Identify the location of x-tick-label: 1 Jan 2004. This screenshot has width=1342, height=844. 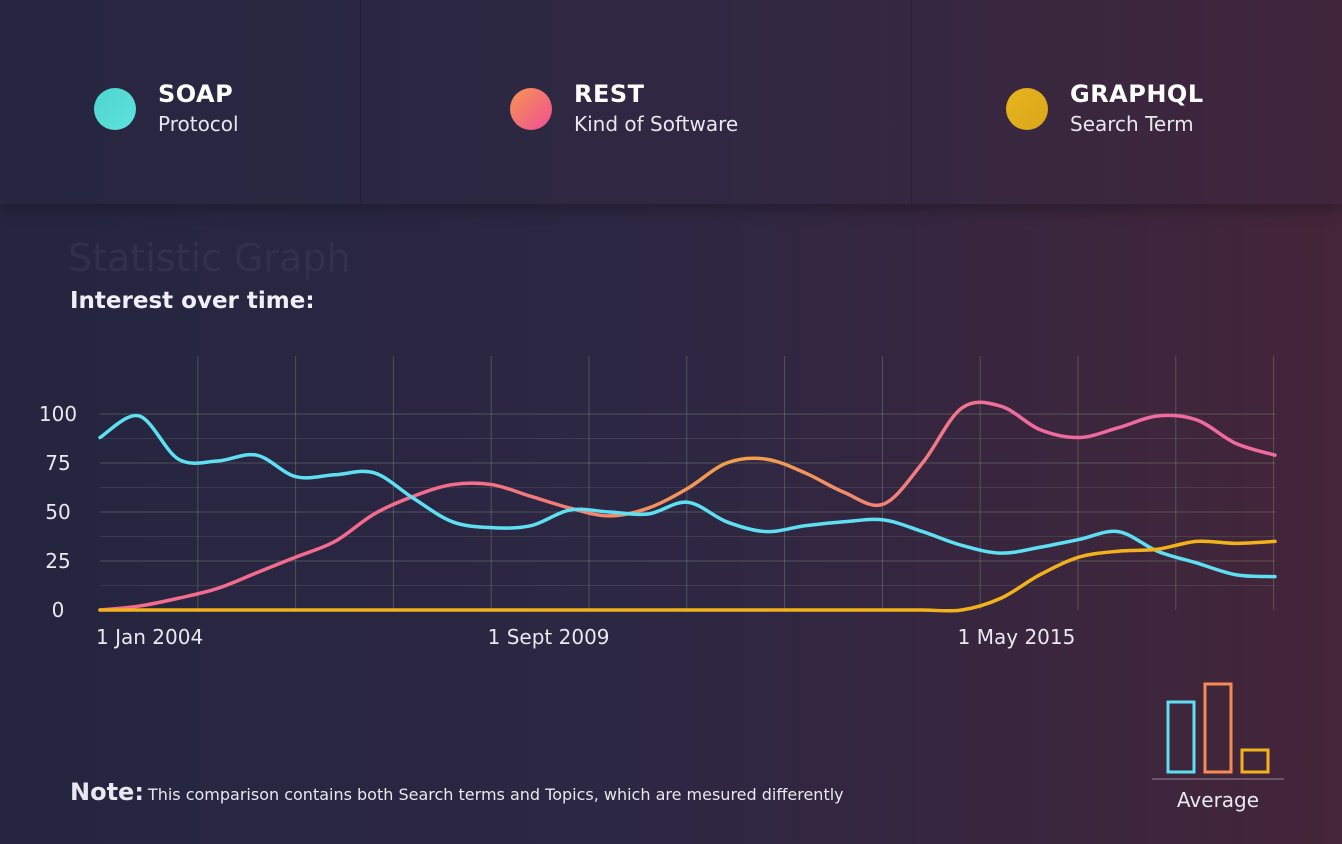
(149, 637).